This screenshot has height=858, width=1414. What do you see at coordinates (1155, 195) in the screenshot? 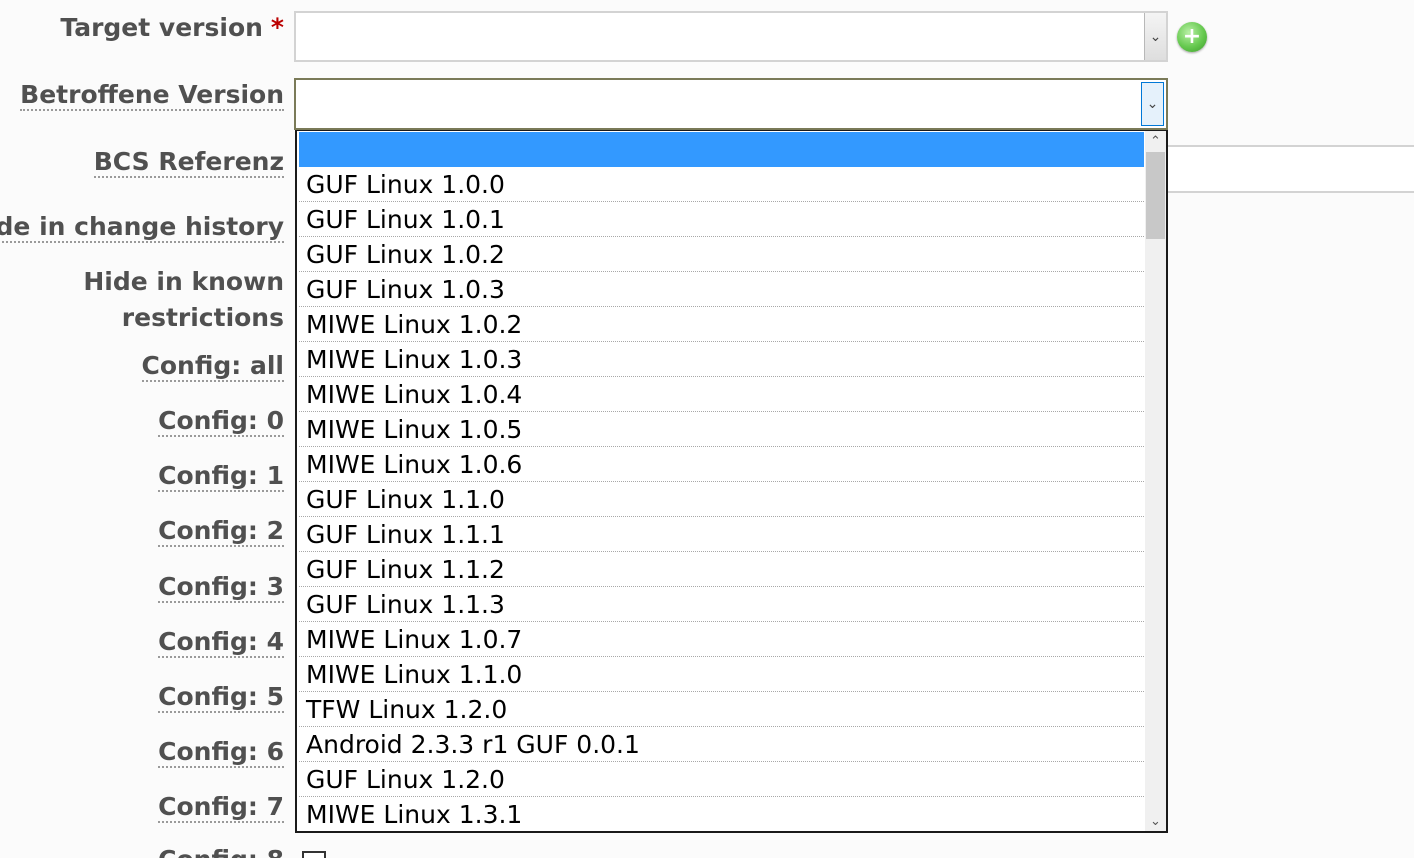
I see `scrollbar-thumb` at bounding box center [1155, 195].